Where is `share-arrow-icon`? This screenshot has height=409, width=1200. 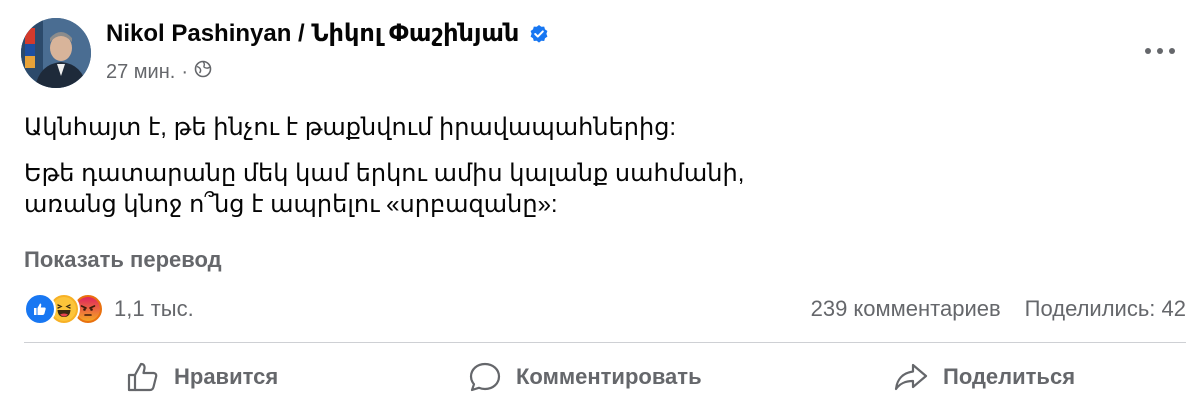
share-arrow-icon is located at coordinates (911, 377).